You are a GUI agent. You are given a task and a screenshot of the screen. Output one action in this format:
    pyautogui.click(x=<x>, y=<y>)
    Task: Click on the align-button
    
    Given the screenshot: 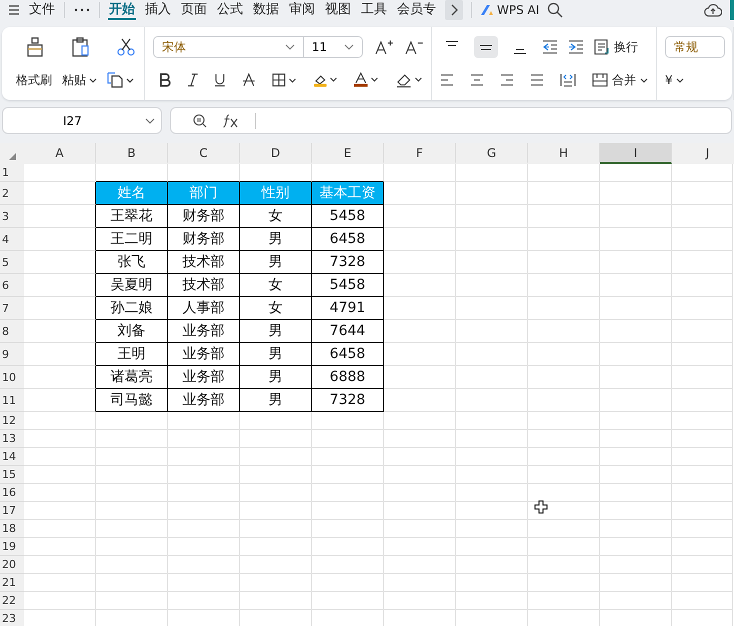 What is the action you would take?
    pyautogui.click(x=486, y=47)
    